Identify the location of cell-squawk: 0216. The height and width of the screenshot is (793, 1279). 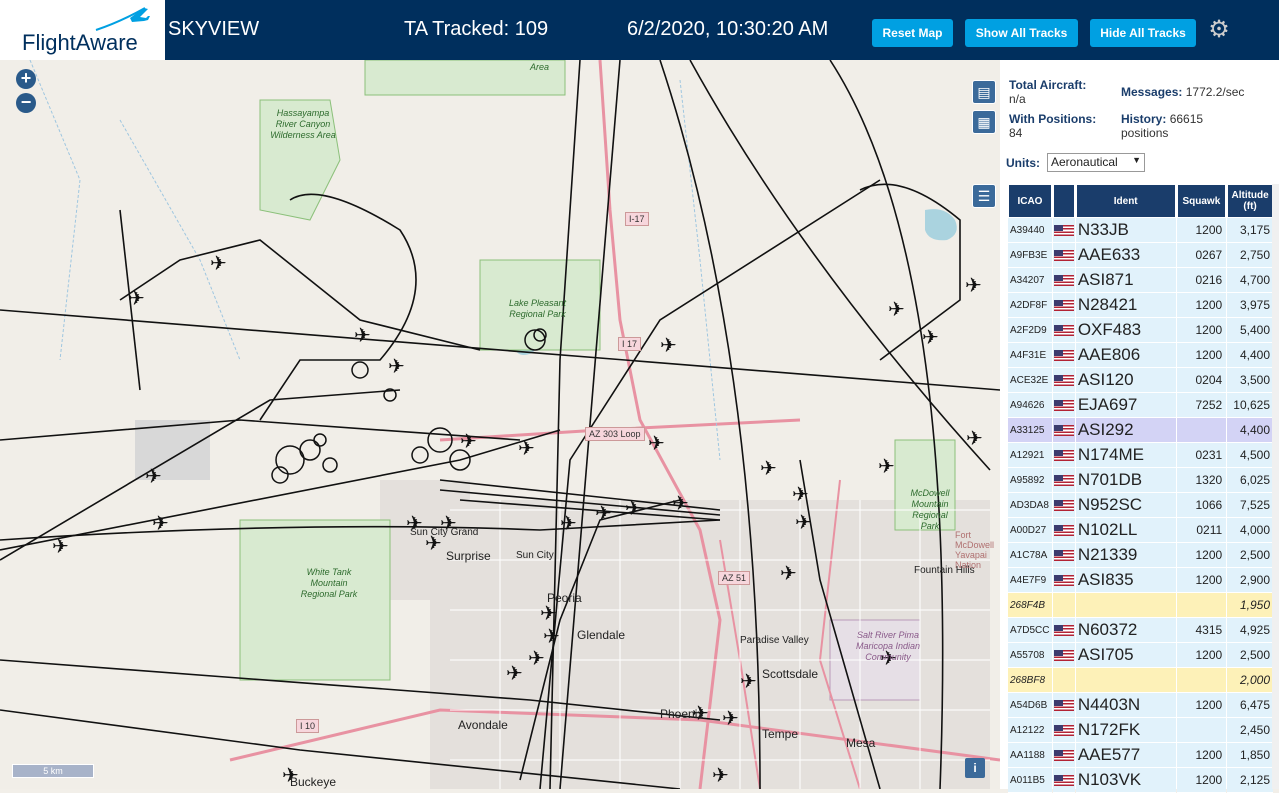
(1201, 280).